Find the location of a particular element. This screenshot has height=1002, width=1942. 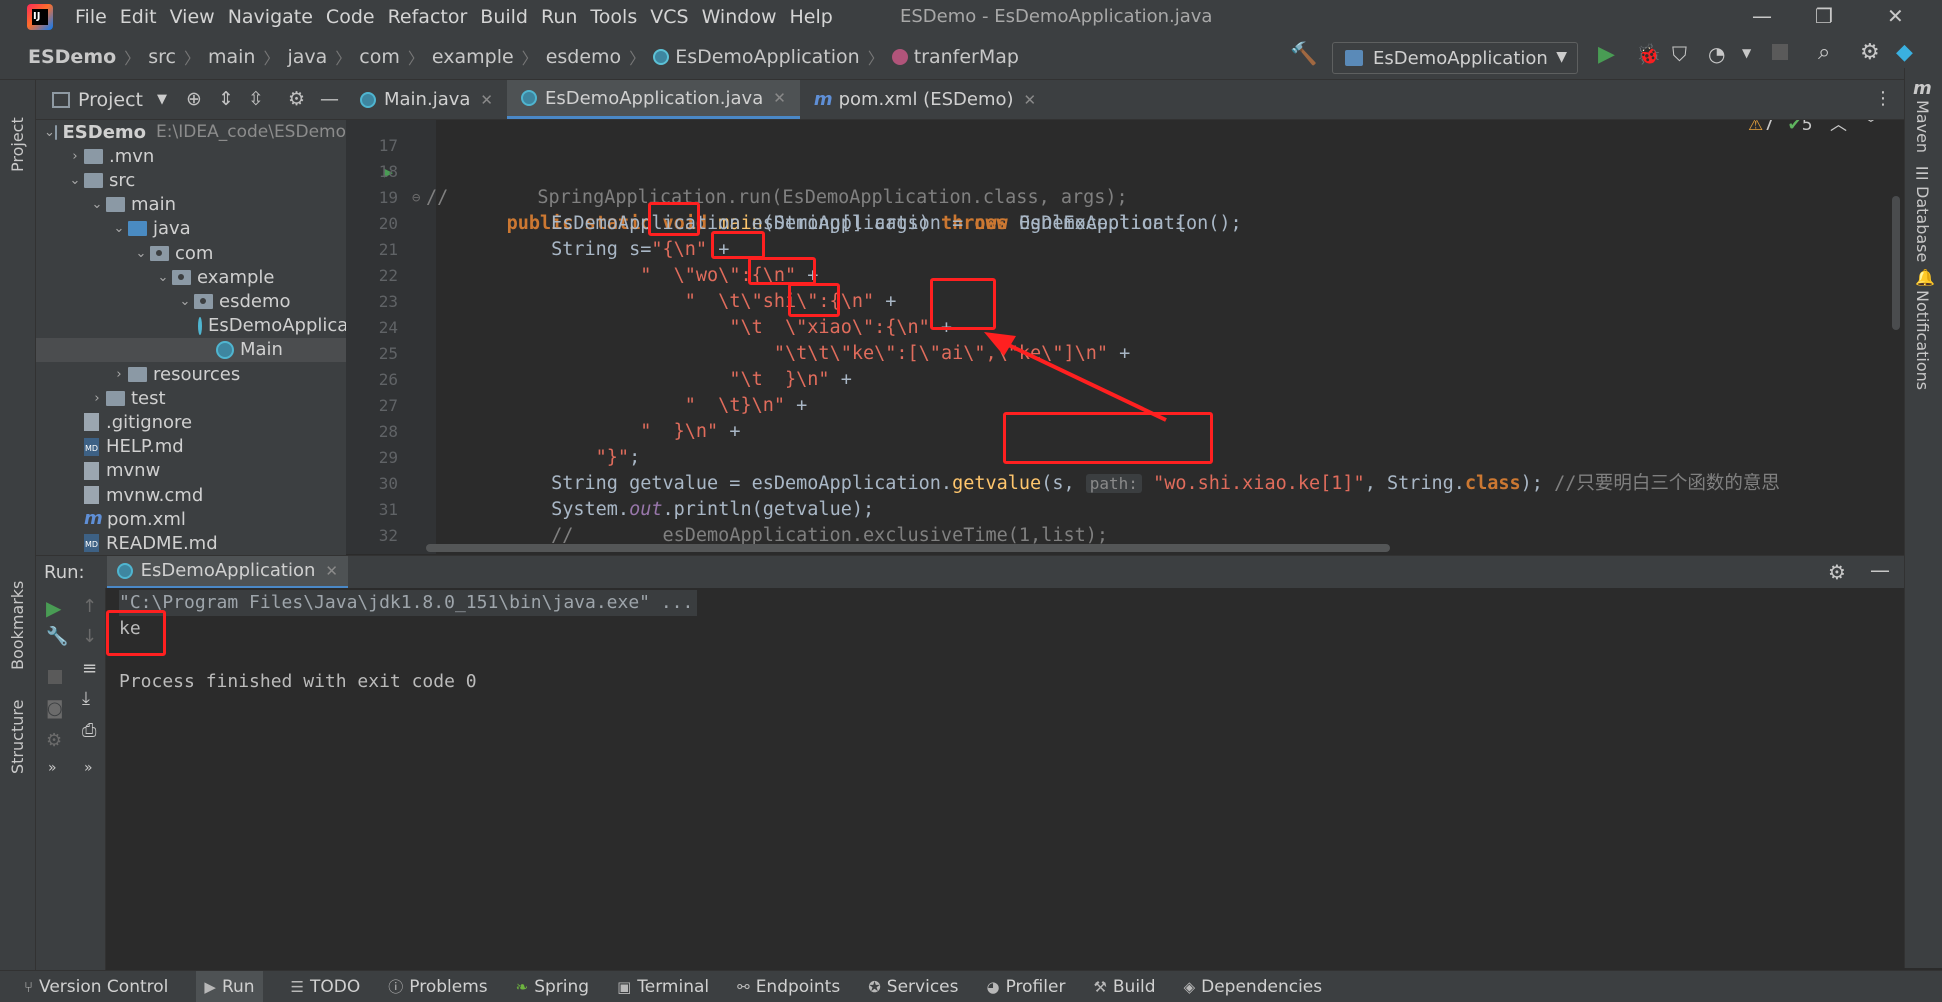

run-configuration-select: EsDemoApplication ▼ is located at coordinates (1455, 58).